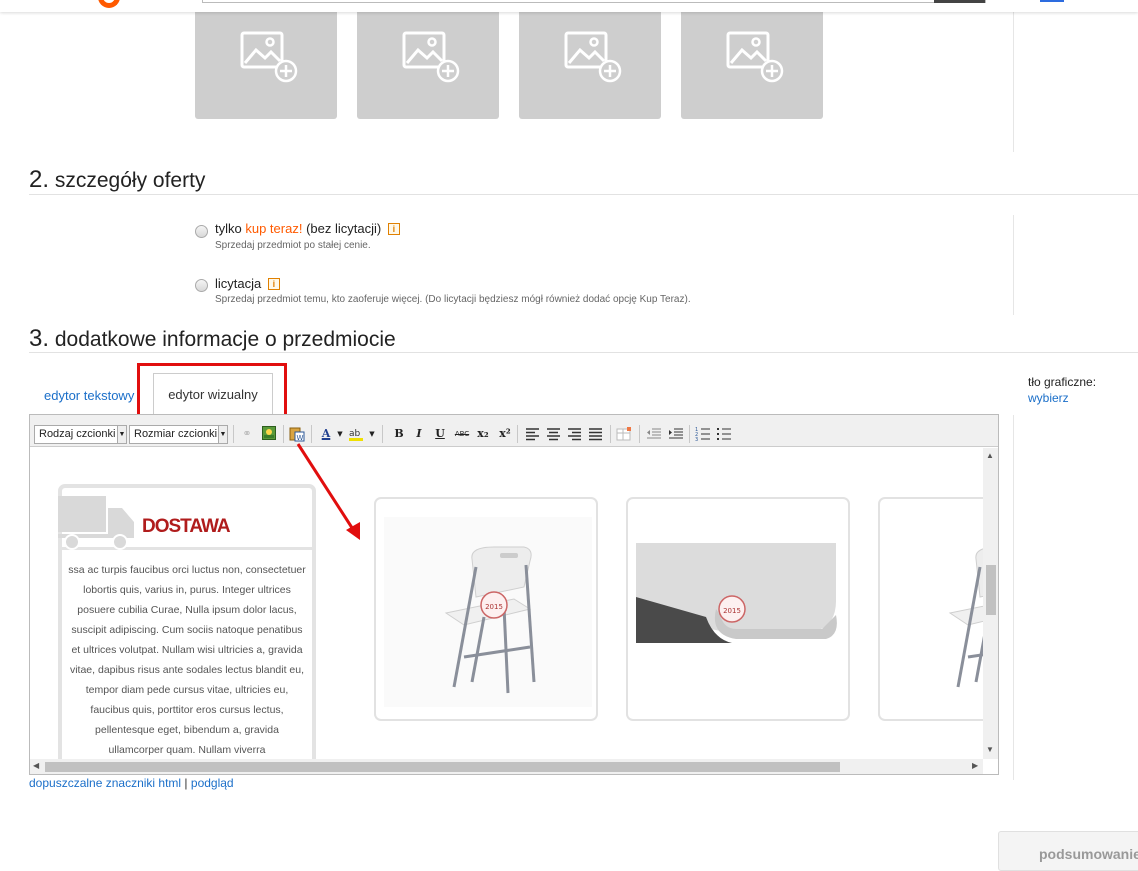 Image resolution: width=1138 pixels, height=871 pixels. Describe the element at coordinates (238, 283) in the screenshot. I see `label-text: licytacja` at that location.